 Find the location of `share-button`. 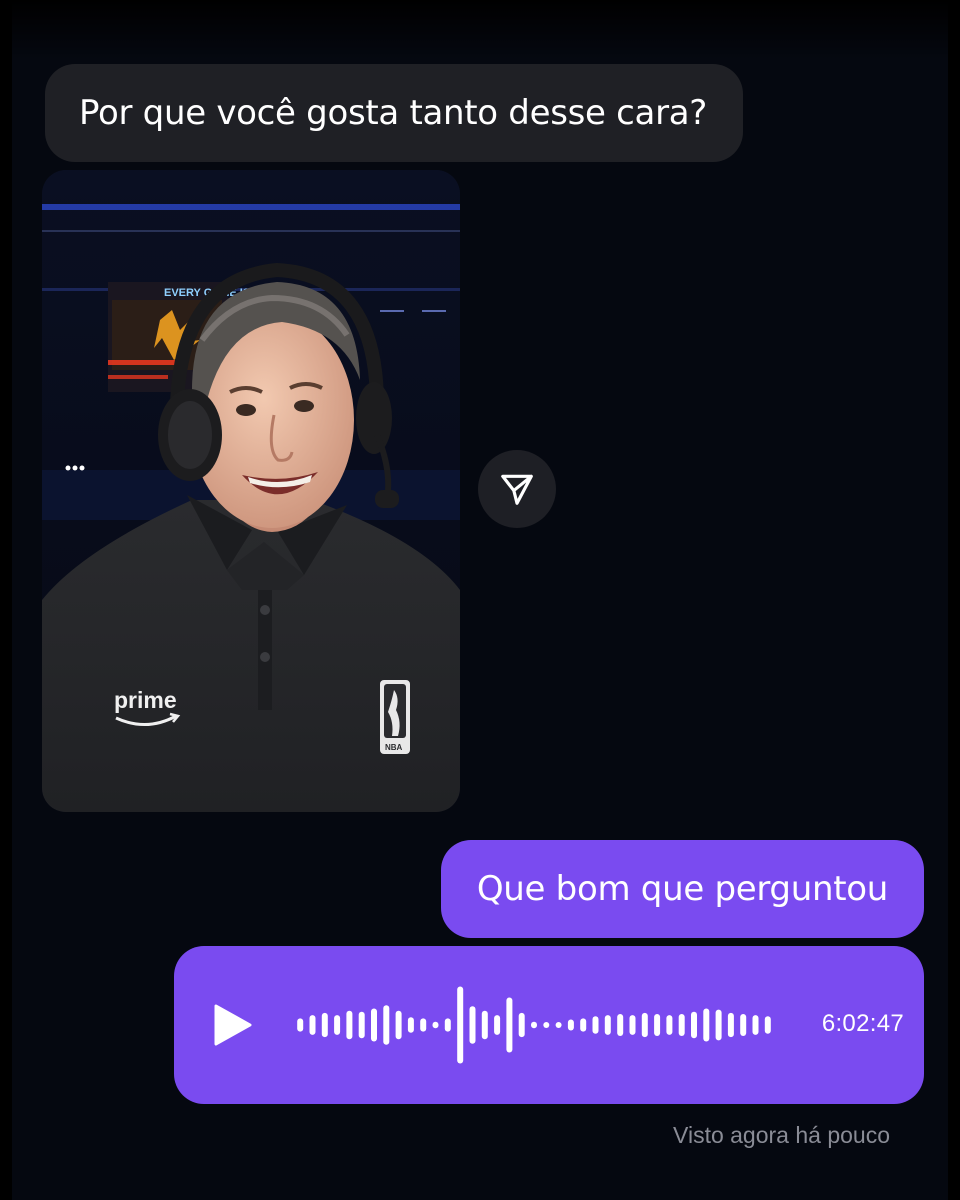

share-button is located at coordinates (517, 489).